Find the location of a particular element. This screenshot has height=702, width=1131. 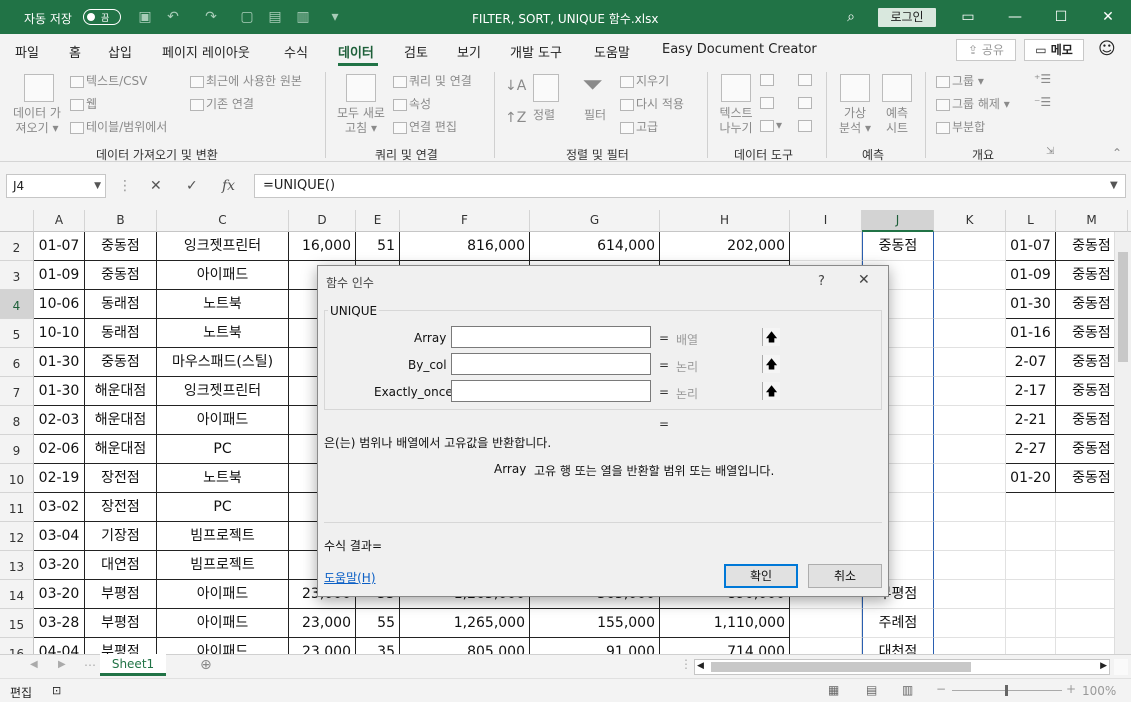

tab-file: 파일 is located at coordinates (27, 51).